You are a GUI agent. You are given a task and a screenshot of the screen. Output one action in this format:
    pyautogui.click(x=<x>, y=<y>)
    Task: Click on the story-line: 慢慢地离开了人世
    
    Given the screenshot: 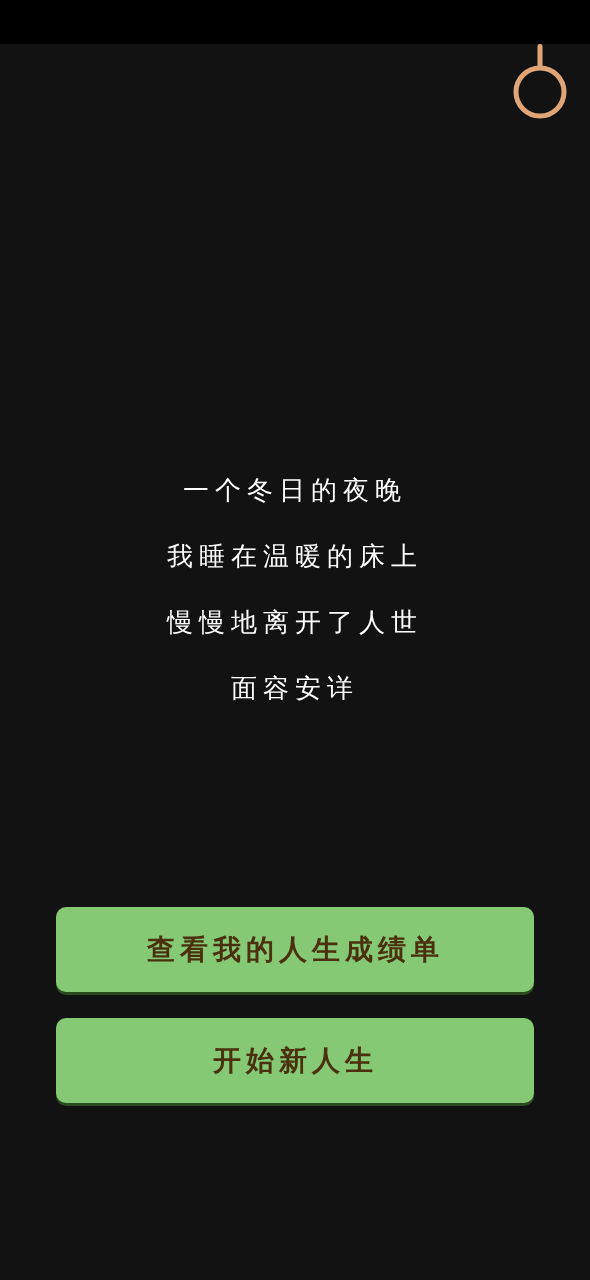 What is the action you would take?
    pyautogui.click(x=295, y=622)
    